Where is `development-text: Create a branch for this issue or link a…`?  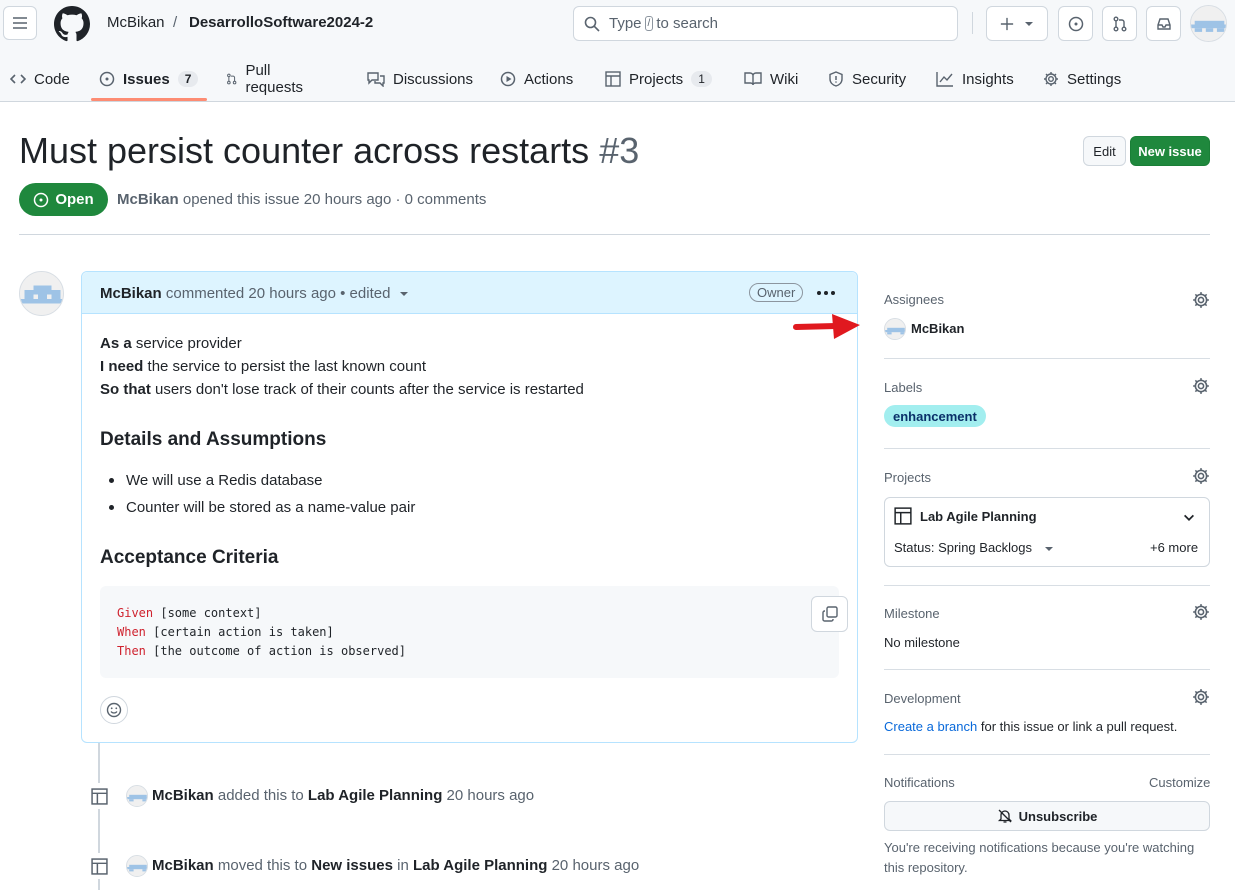
development-text: Create a branch for this issue or link a… is located at coordinates (1030, 726).